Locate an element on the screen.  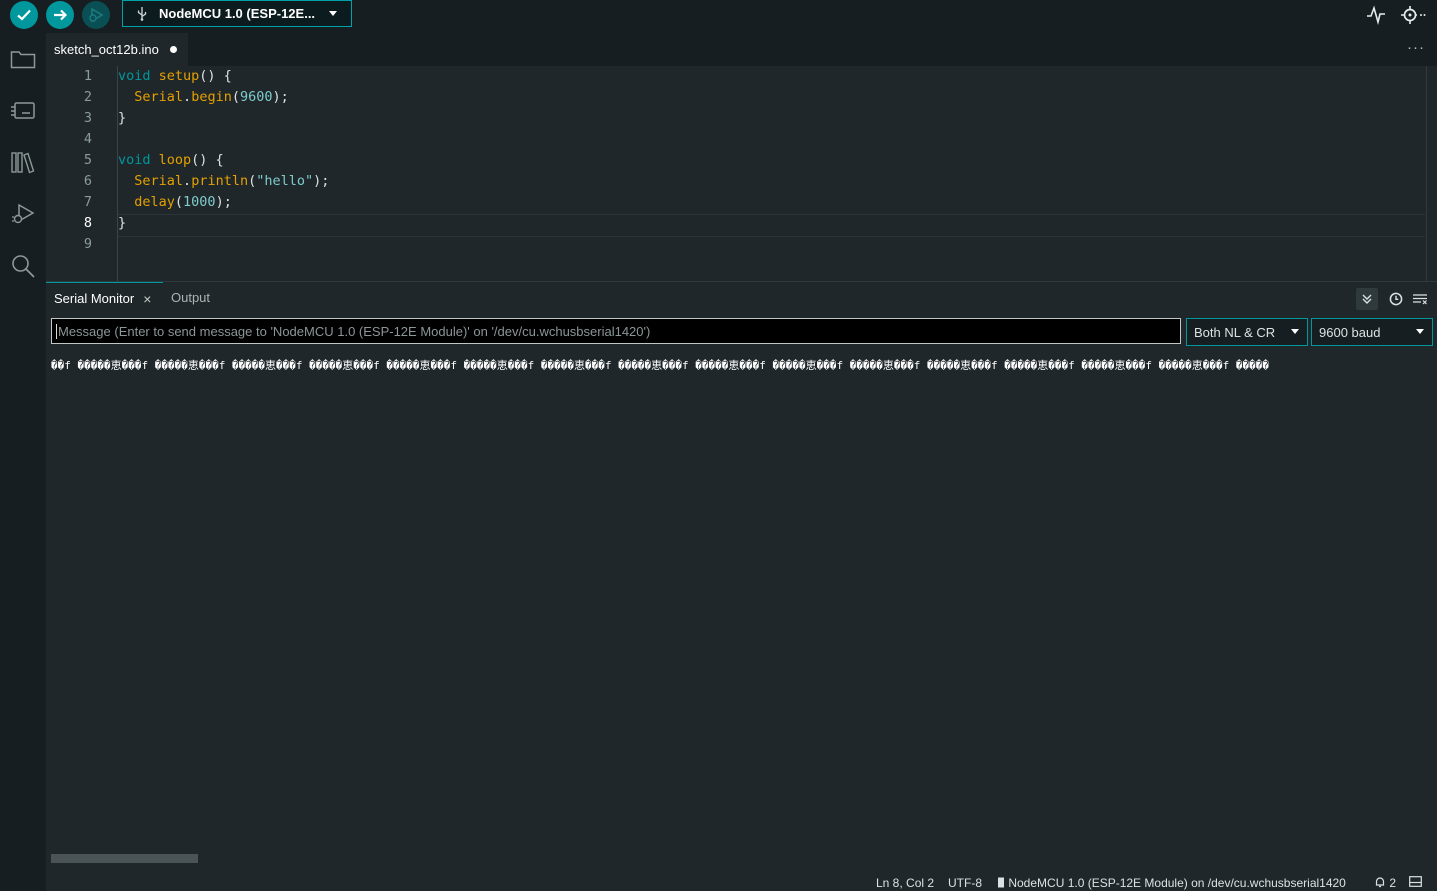
verify-icon is located at coordinates (24, 15).